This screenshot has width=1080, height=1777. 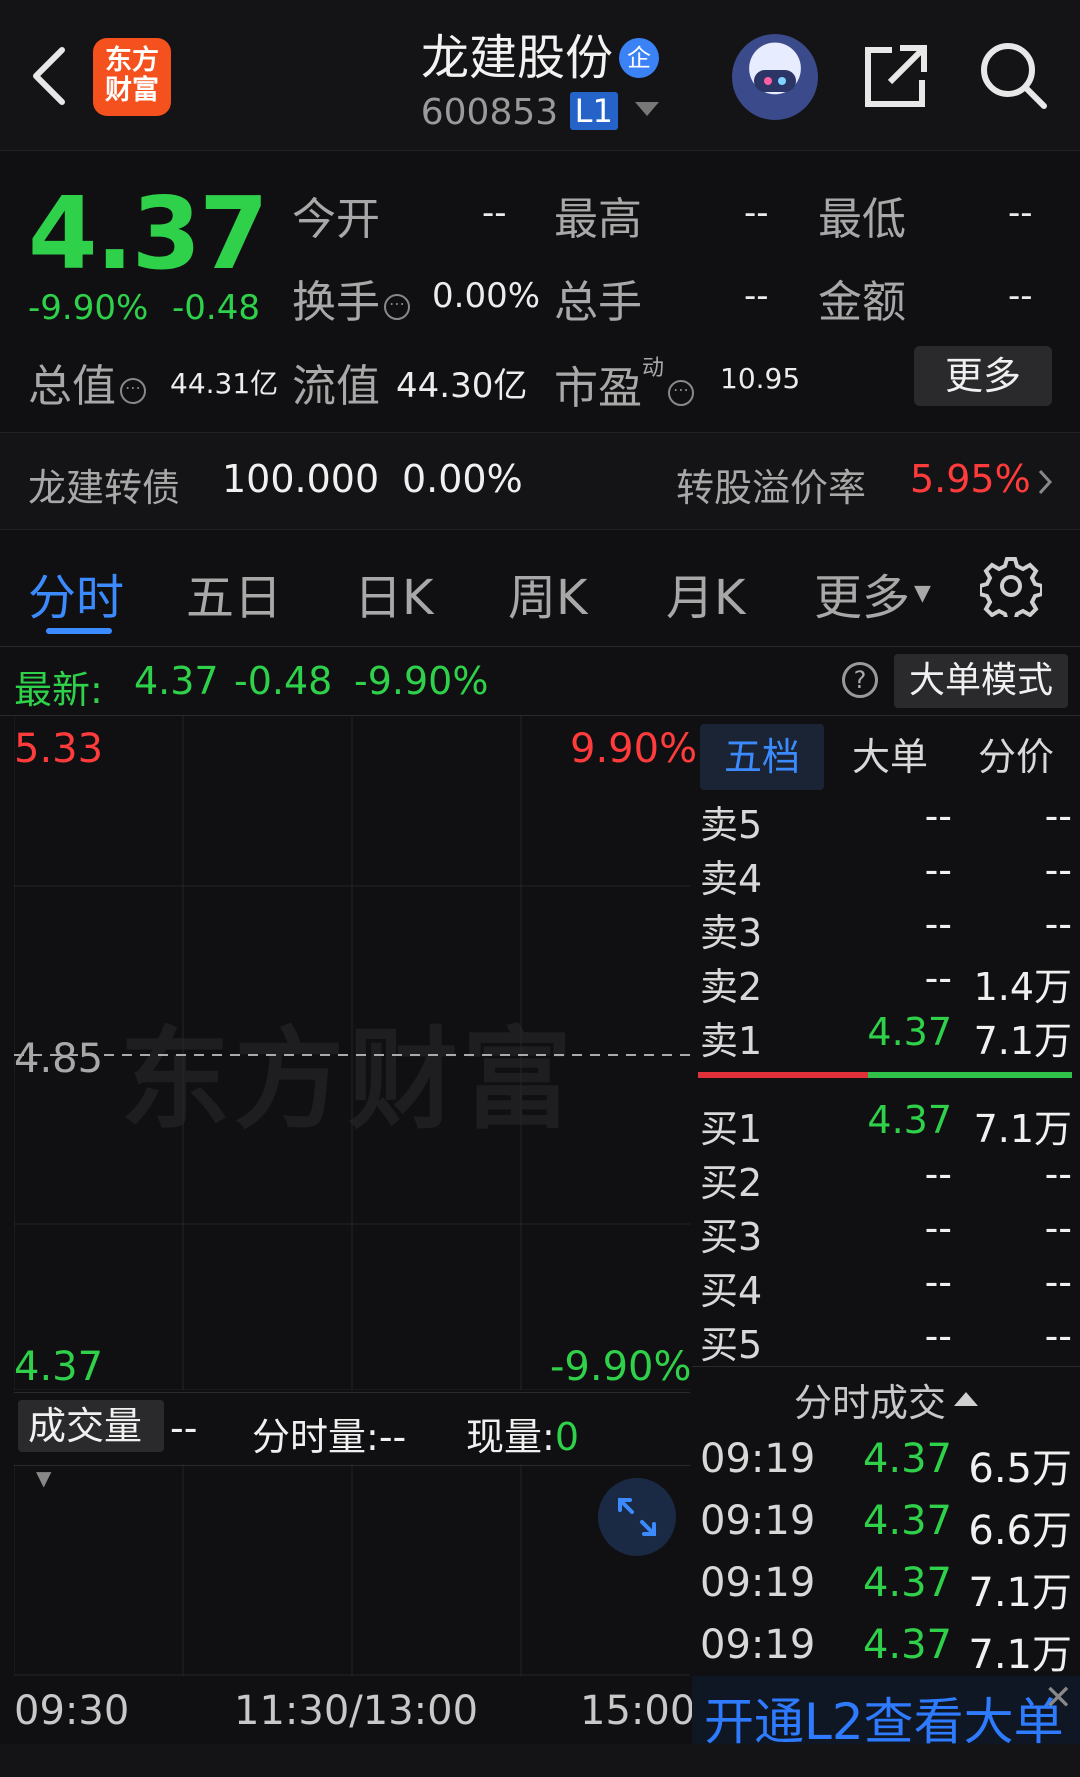 I want to click on chart-mid-price: 4.85, so click(x=59, y=1059).